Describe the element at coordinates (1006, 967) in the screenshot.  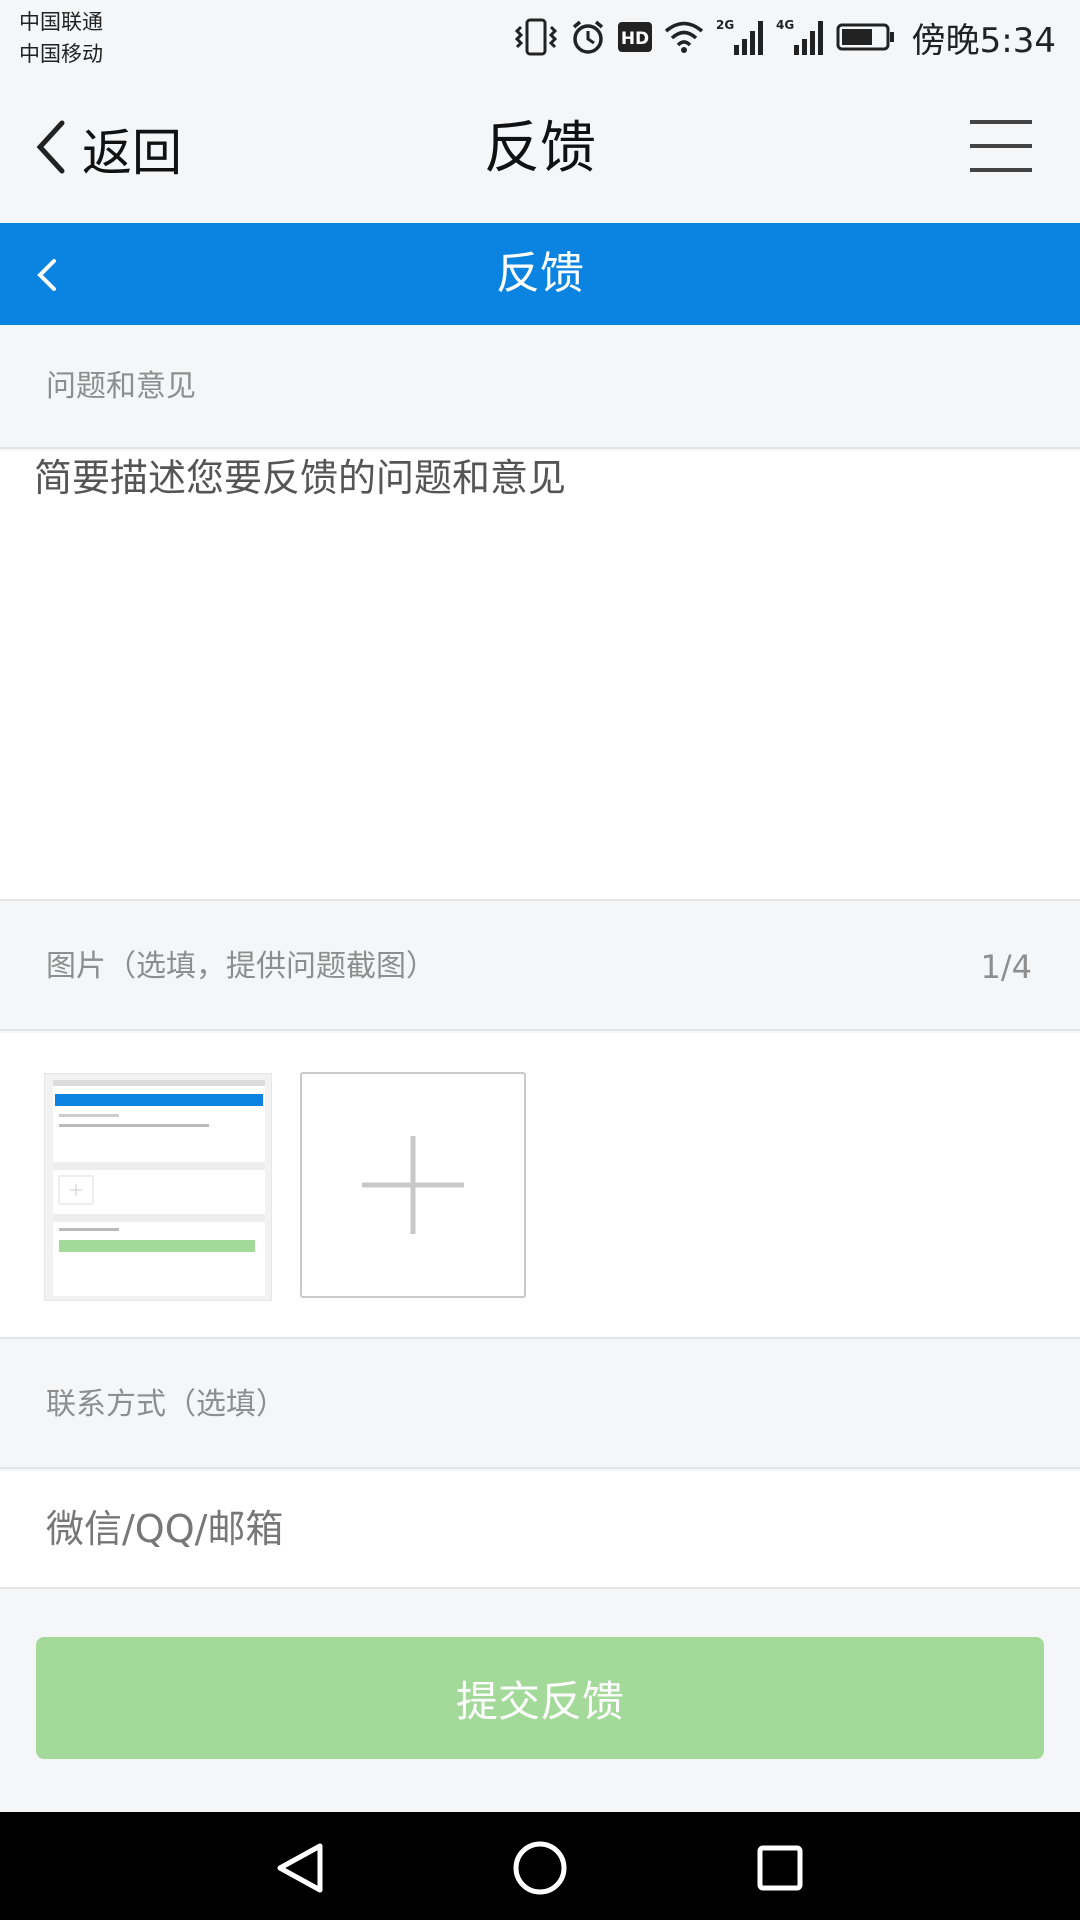
I see `image-count: 1/4` at that location.